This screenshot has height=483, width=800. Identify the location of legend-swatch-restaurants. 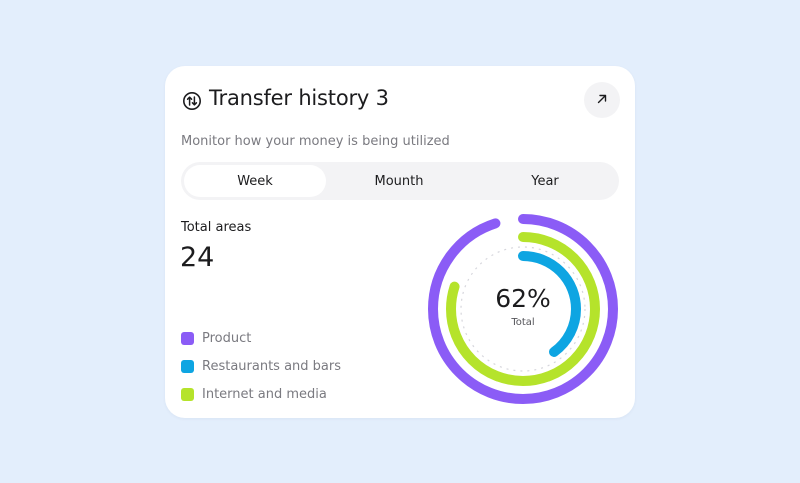
(187, 366).